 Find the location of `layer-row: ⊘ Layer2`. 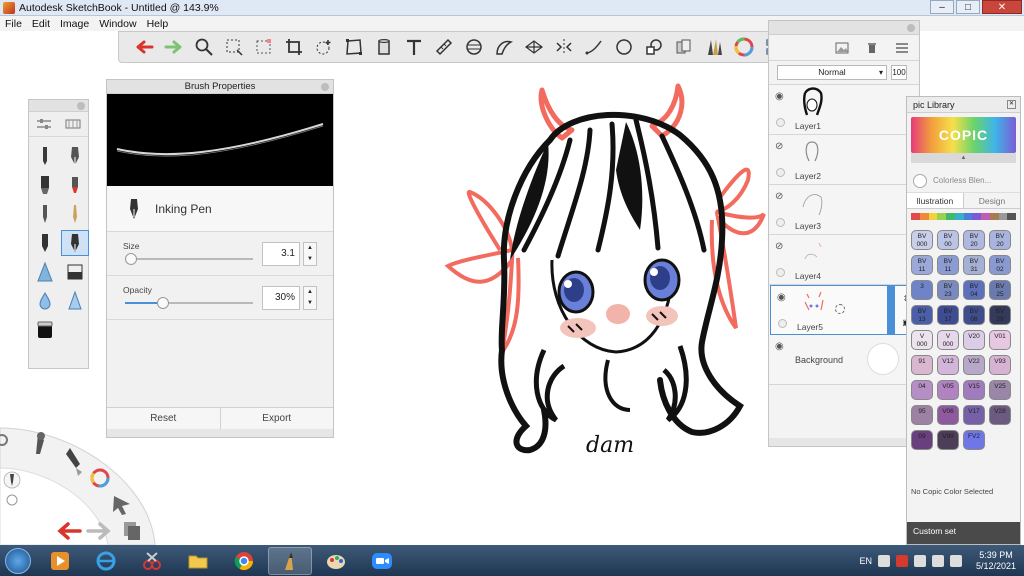

layer-row: ⊘ Layer2 is located at coordinates (844, 160).